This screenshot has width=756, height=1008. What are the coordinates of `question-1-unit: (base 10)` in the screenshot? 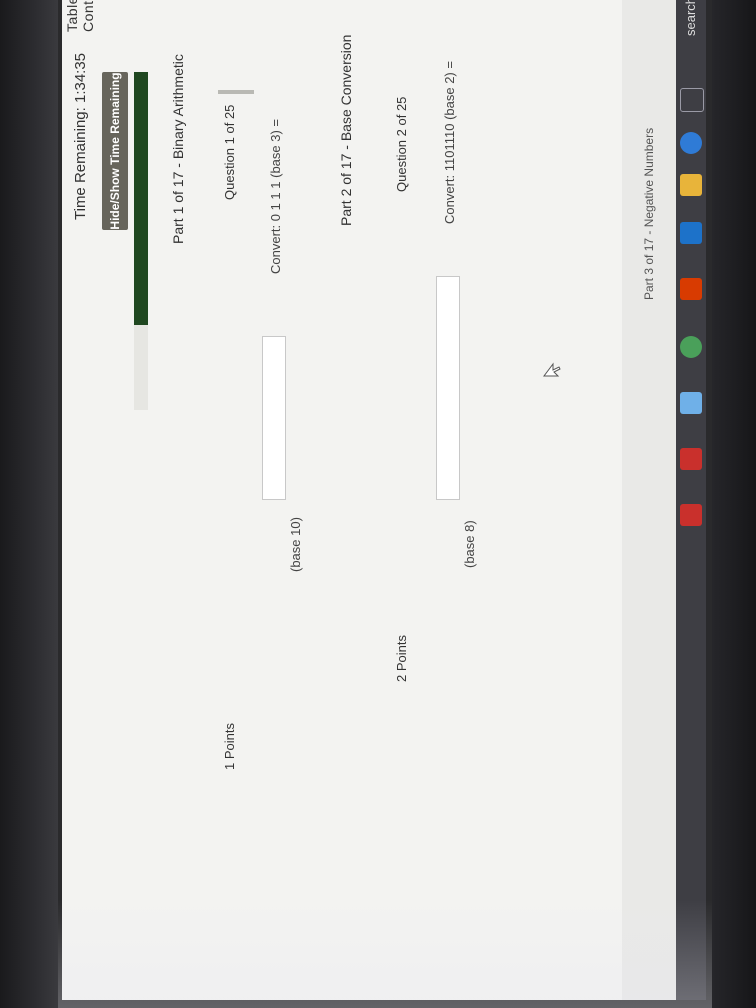 It's located at (295, 544).